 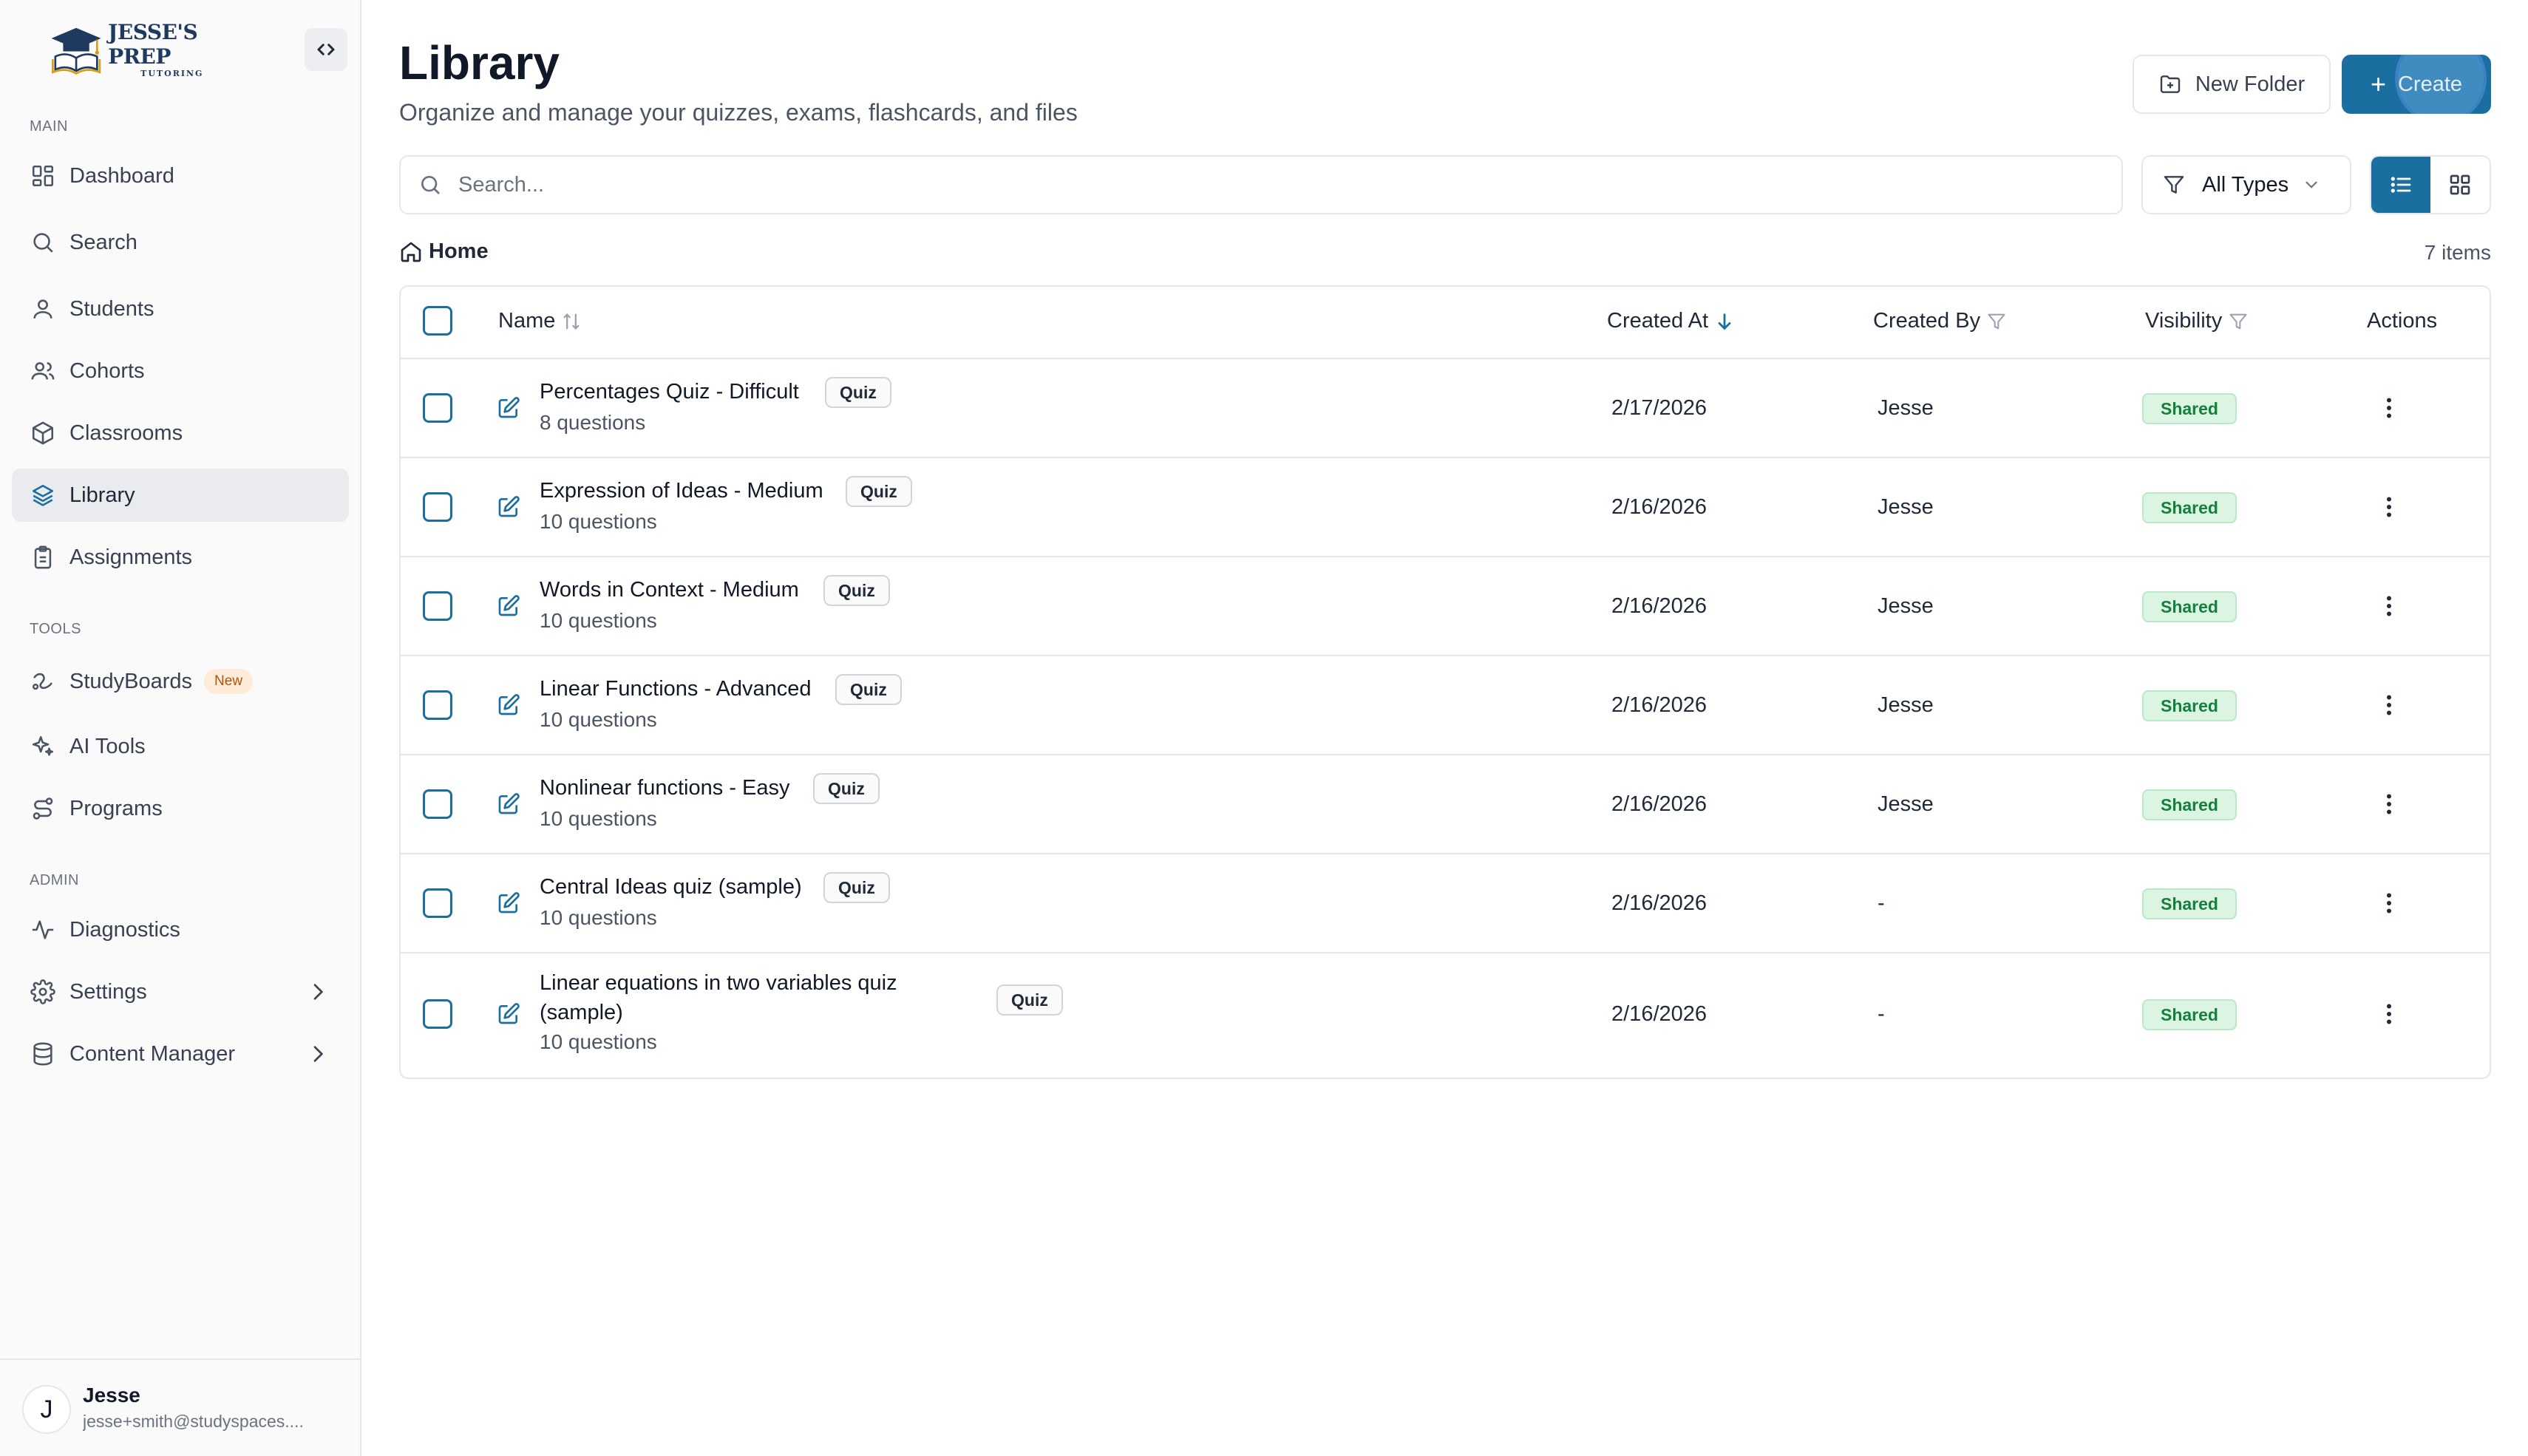 What do you see at coordinates (669, 590) in the screenshot?
I see `item-name: Words in Context - Medium` at bounding box center [669, 590].